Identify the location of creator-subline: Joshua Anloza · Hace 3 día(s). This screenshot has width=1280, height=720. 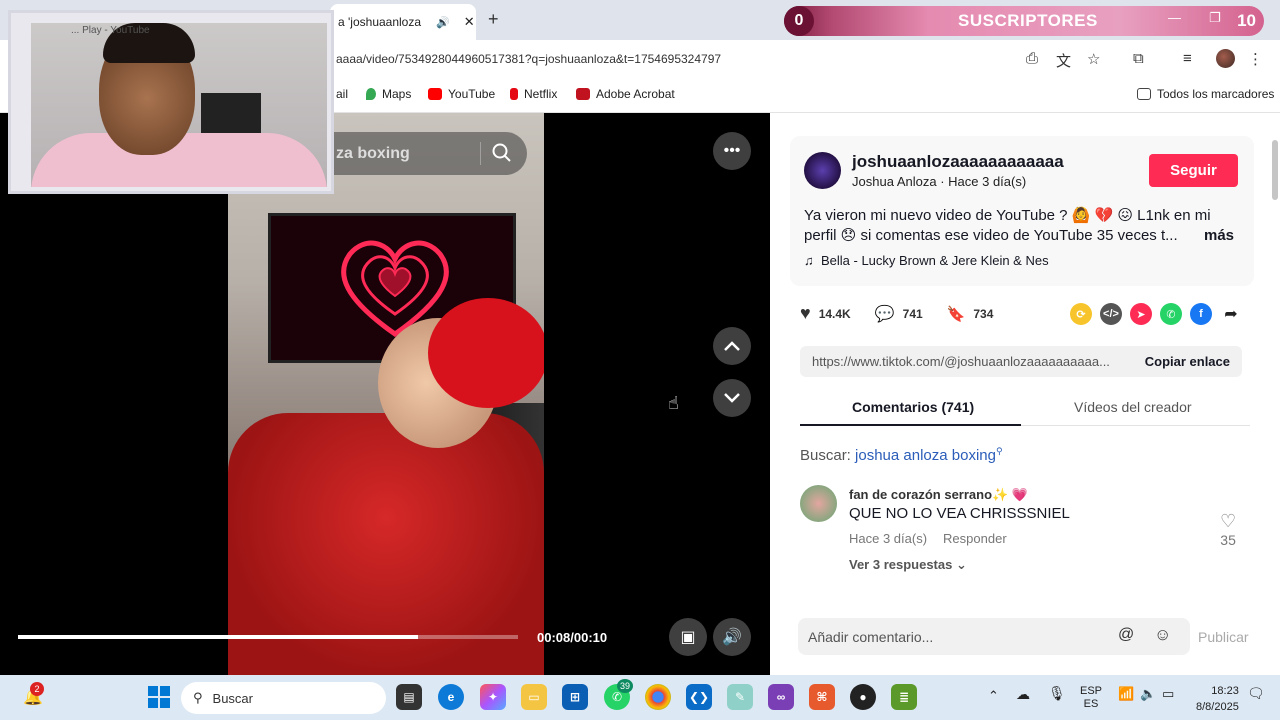
(939, 181).